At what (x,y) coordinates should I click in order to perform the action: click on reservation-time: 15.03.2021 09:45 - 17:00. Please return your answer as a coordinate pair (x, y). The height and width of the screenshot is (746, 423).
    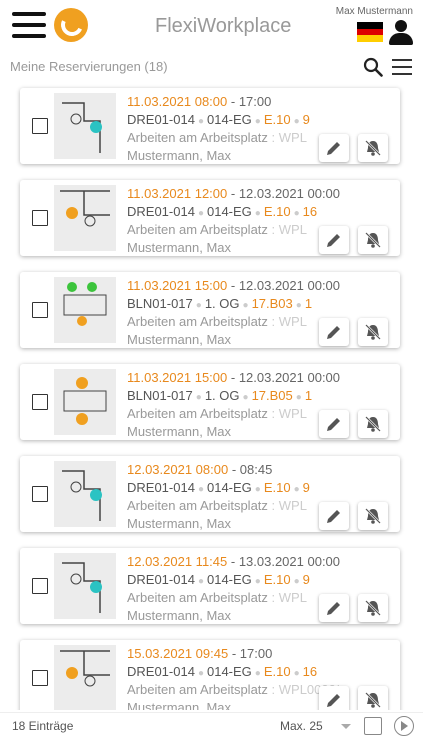
    Looking at the image, I should click on (199, 653).